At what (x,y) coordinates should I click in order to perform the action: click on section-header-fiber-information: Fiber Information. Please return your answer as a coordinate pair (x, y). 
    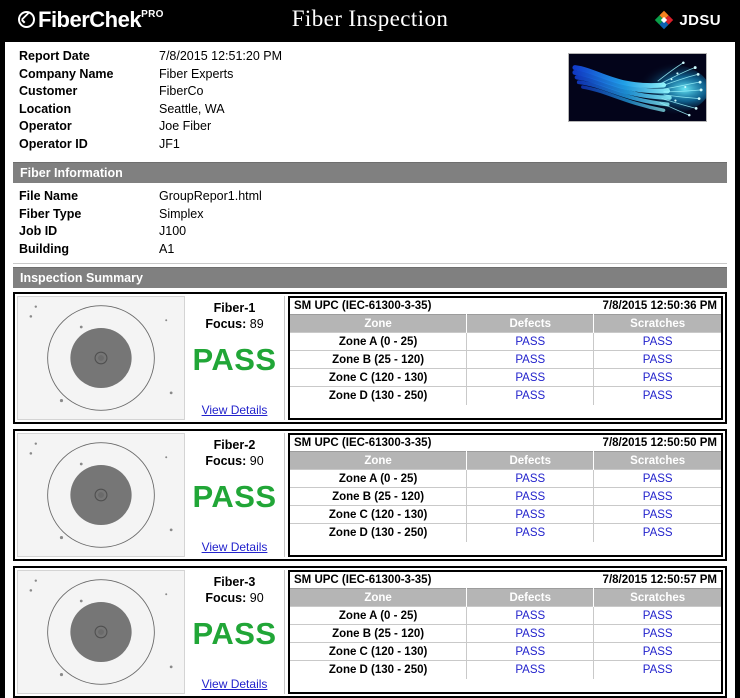
    Looking at the image, I should click on (370, 172).